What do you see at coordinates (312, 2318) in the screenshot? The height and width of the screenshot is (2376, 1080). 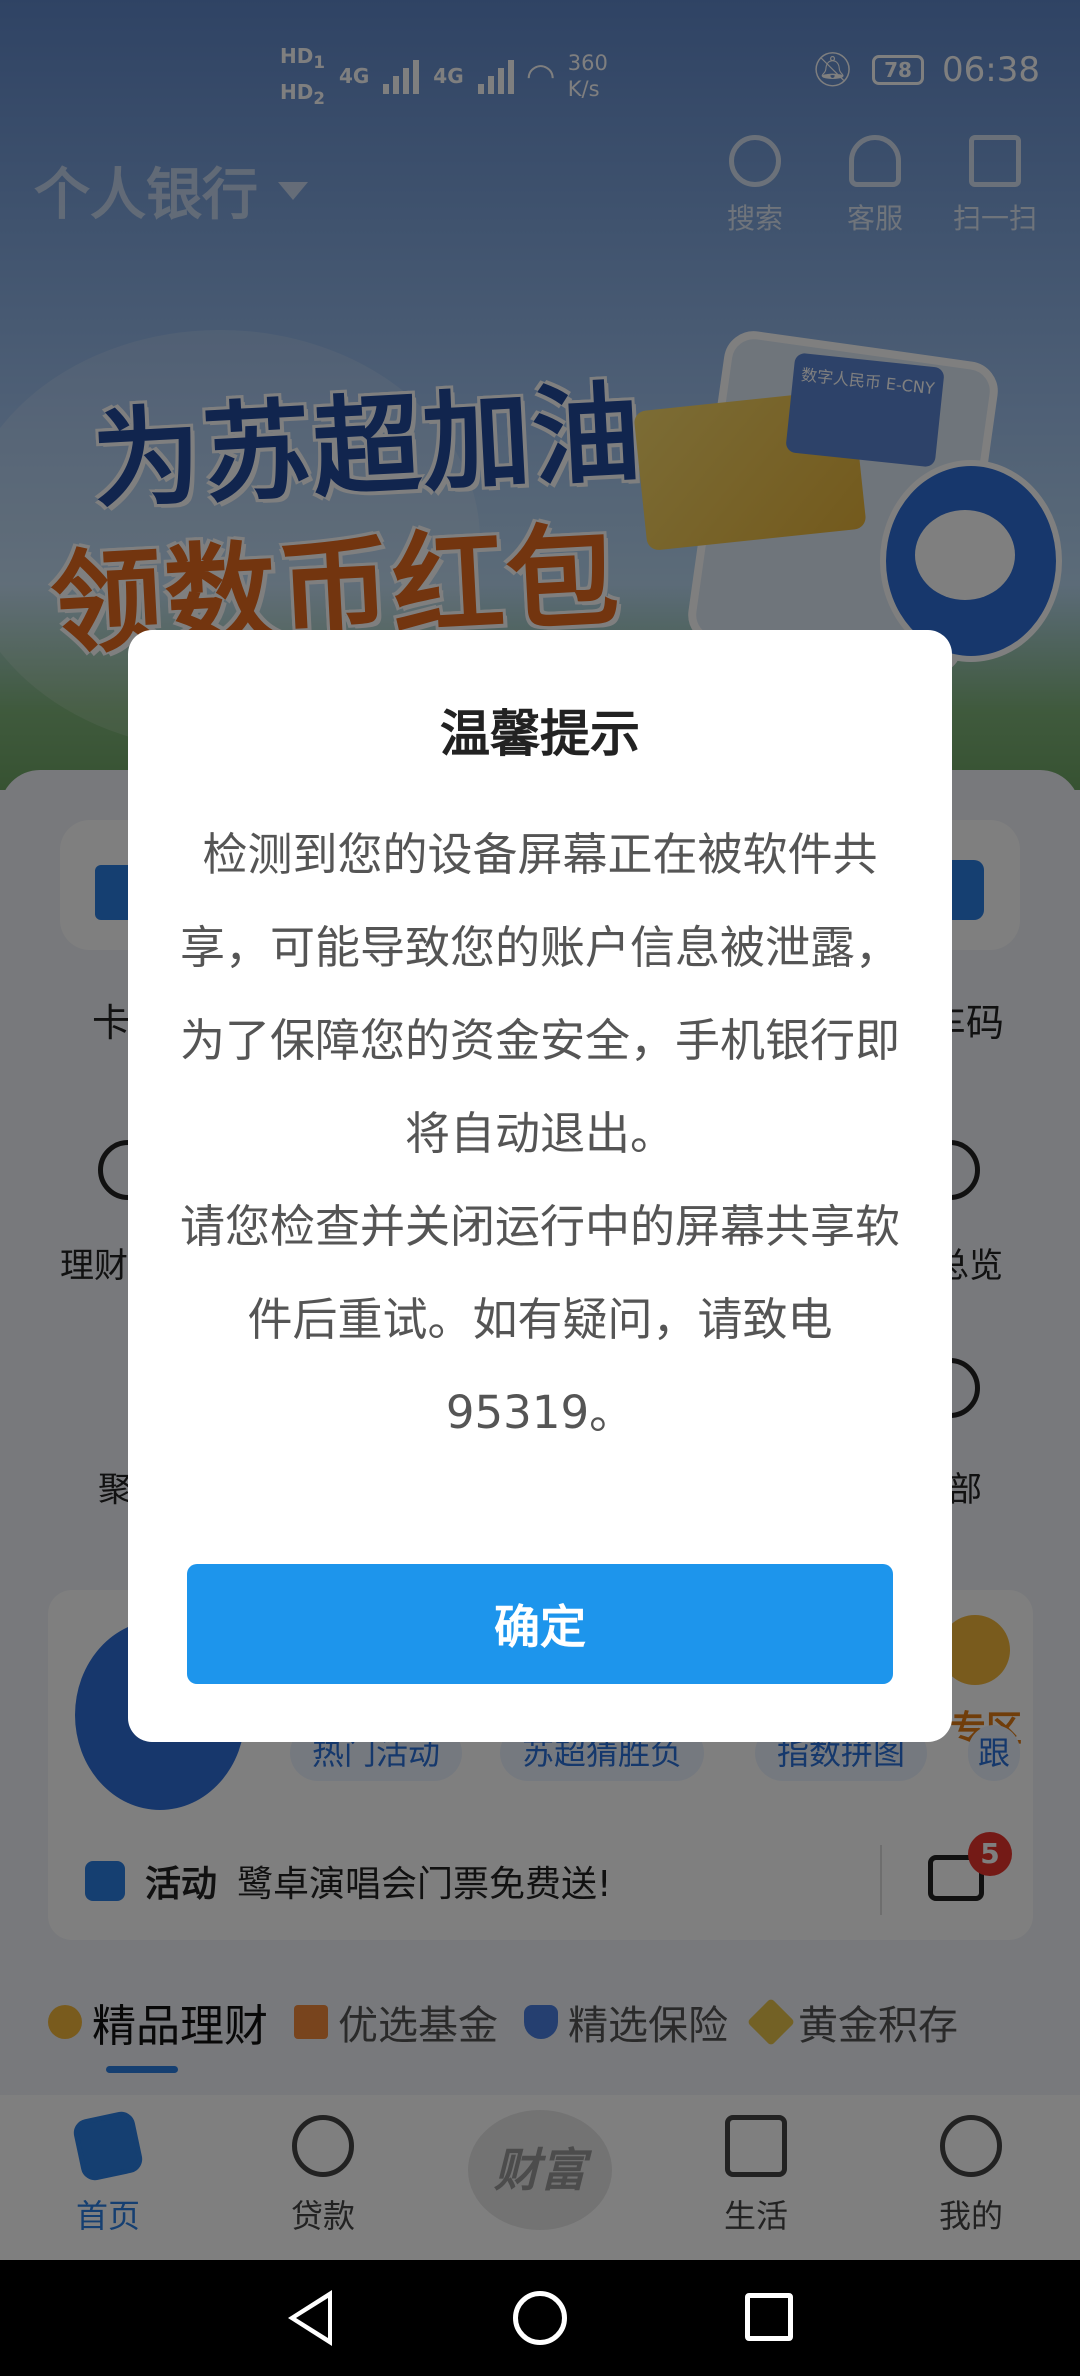 I see `back-icon-inner` at bounding box center [312, 2318].